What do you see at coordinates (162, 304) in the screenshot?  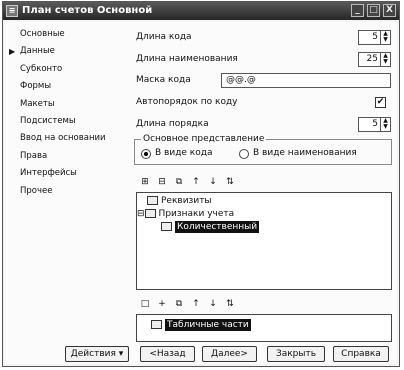 I see `add-child-icon: +` at bounding box center [162, 304].